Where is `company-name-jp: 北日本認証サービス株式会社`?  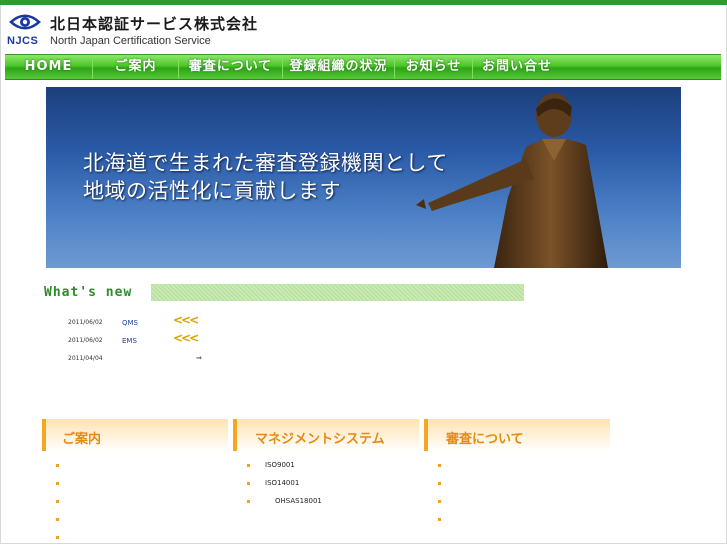 company-name-jp: 北日本認証サービス株式会社 is located at coordinates (154, 24).